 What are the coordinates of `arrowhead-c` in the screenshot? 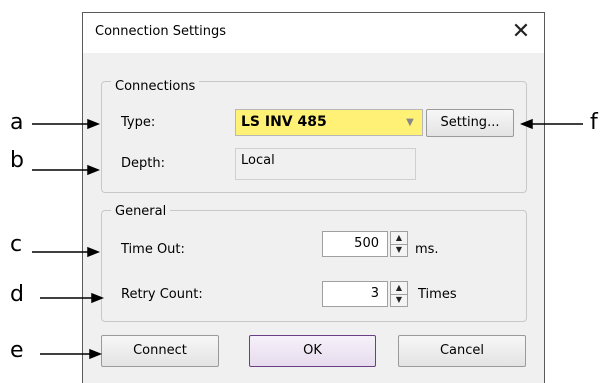 It's located at (94, 252).